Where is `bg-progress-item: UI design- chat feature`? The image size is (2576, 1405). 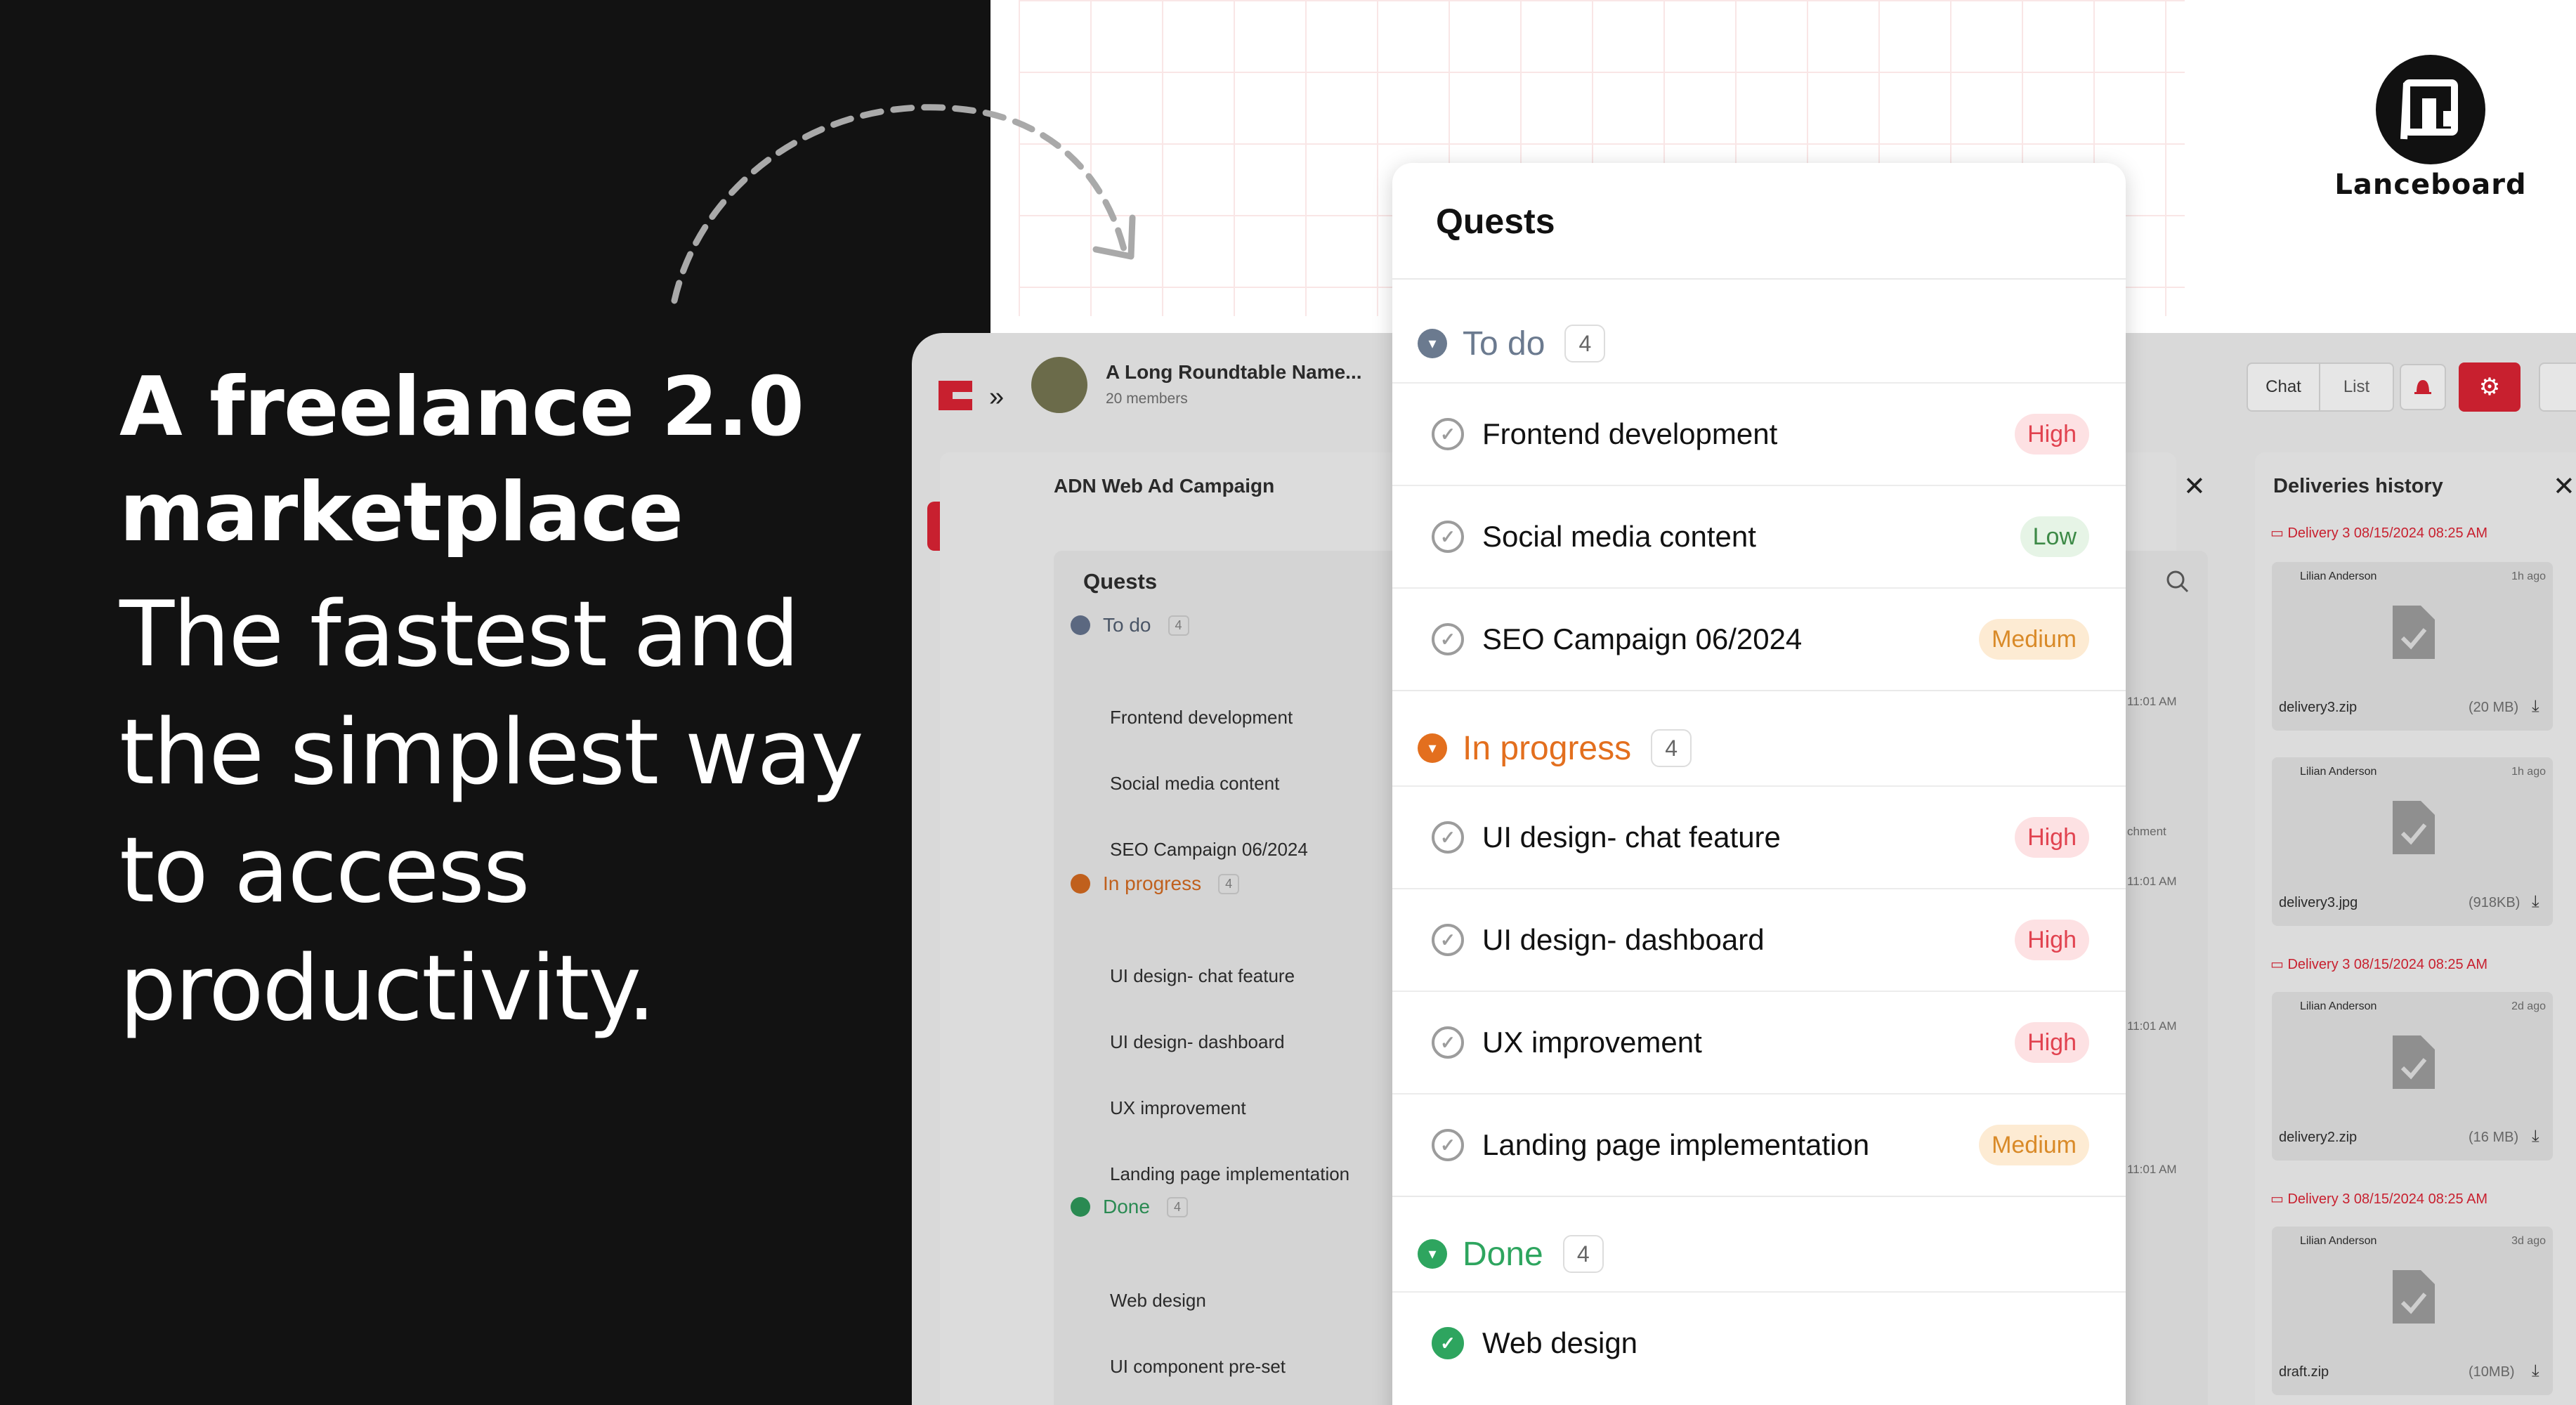
bg-progress-item: UI design- chat feature is located at coordinates (1202, 976).